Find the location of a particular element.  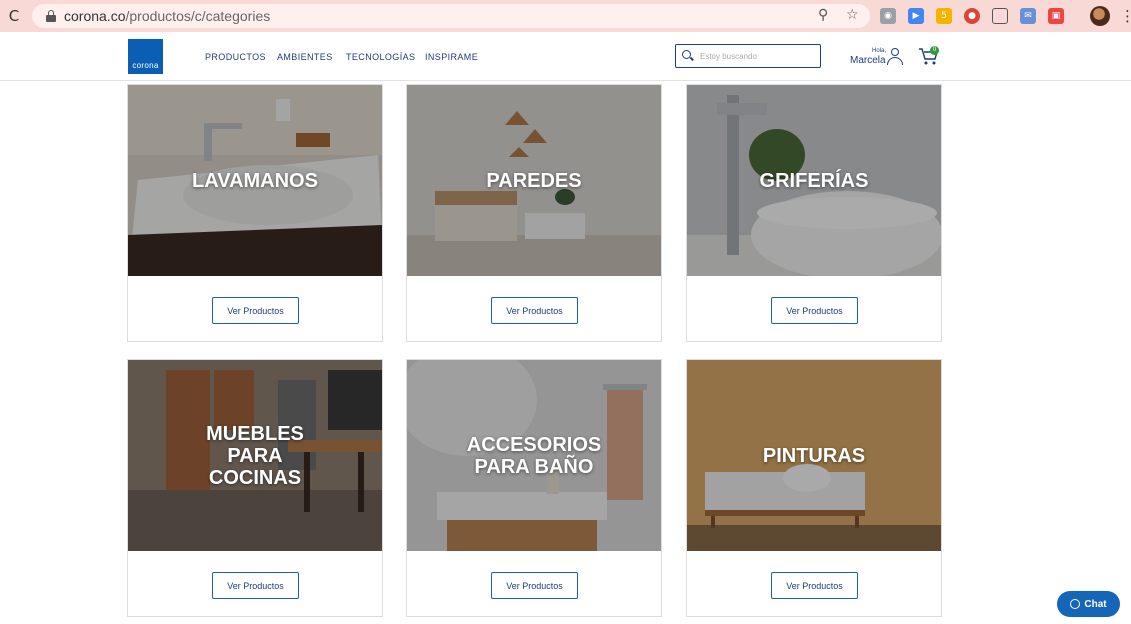

category-title: MUEBLES PARA COCINAS is located at coordinates (255, 455).